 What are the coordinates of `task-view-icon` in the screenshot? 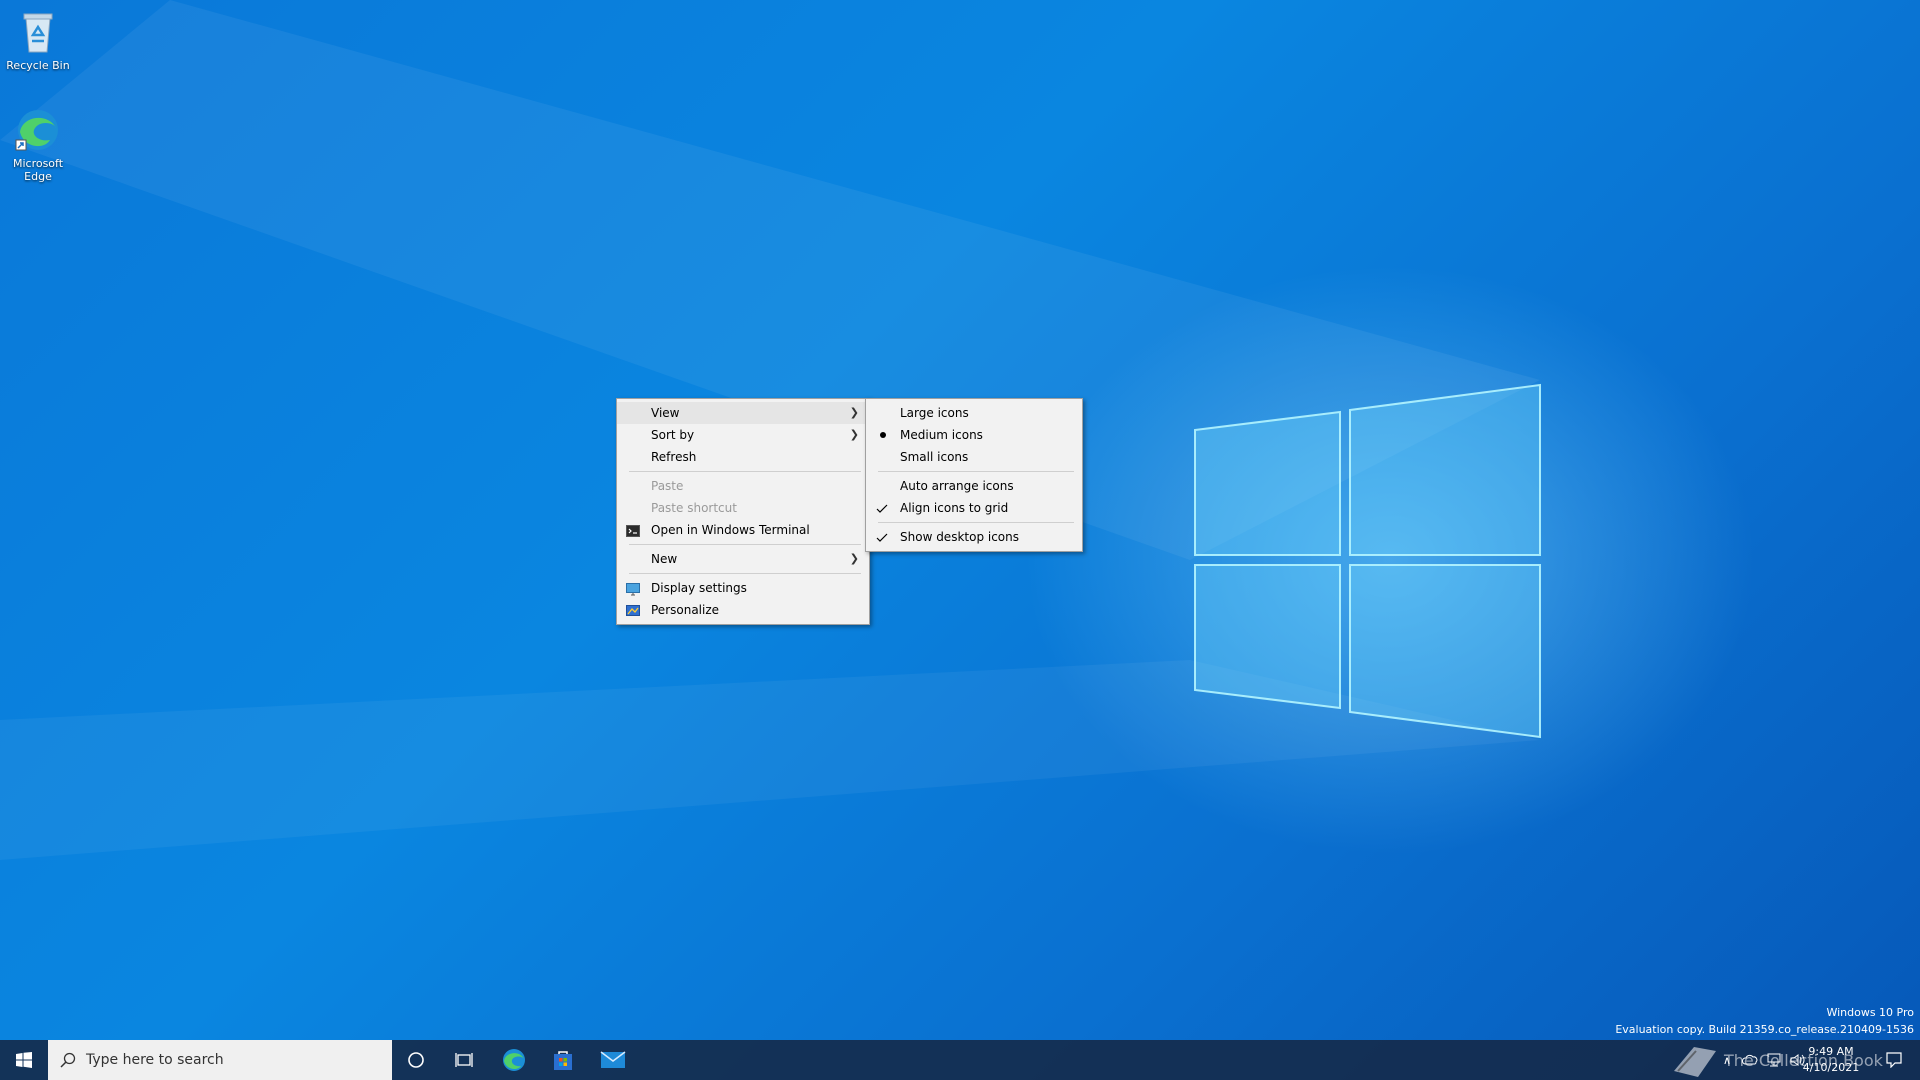 It's located at (464, 1060).